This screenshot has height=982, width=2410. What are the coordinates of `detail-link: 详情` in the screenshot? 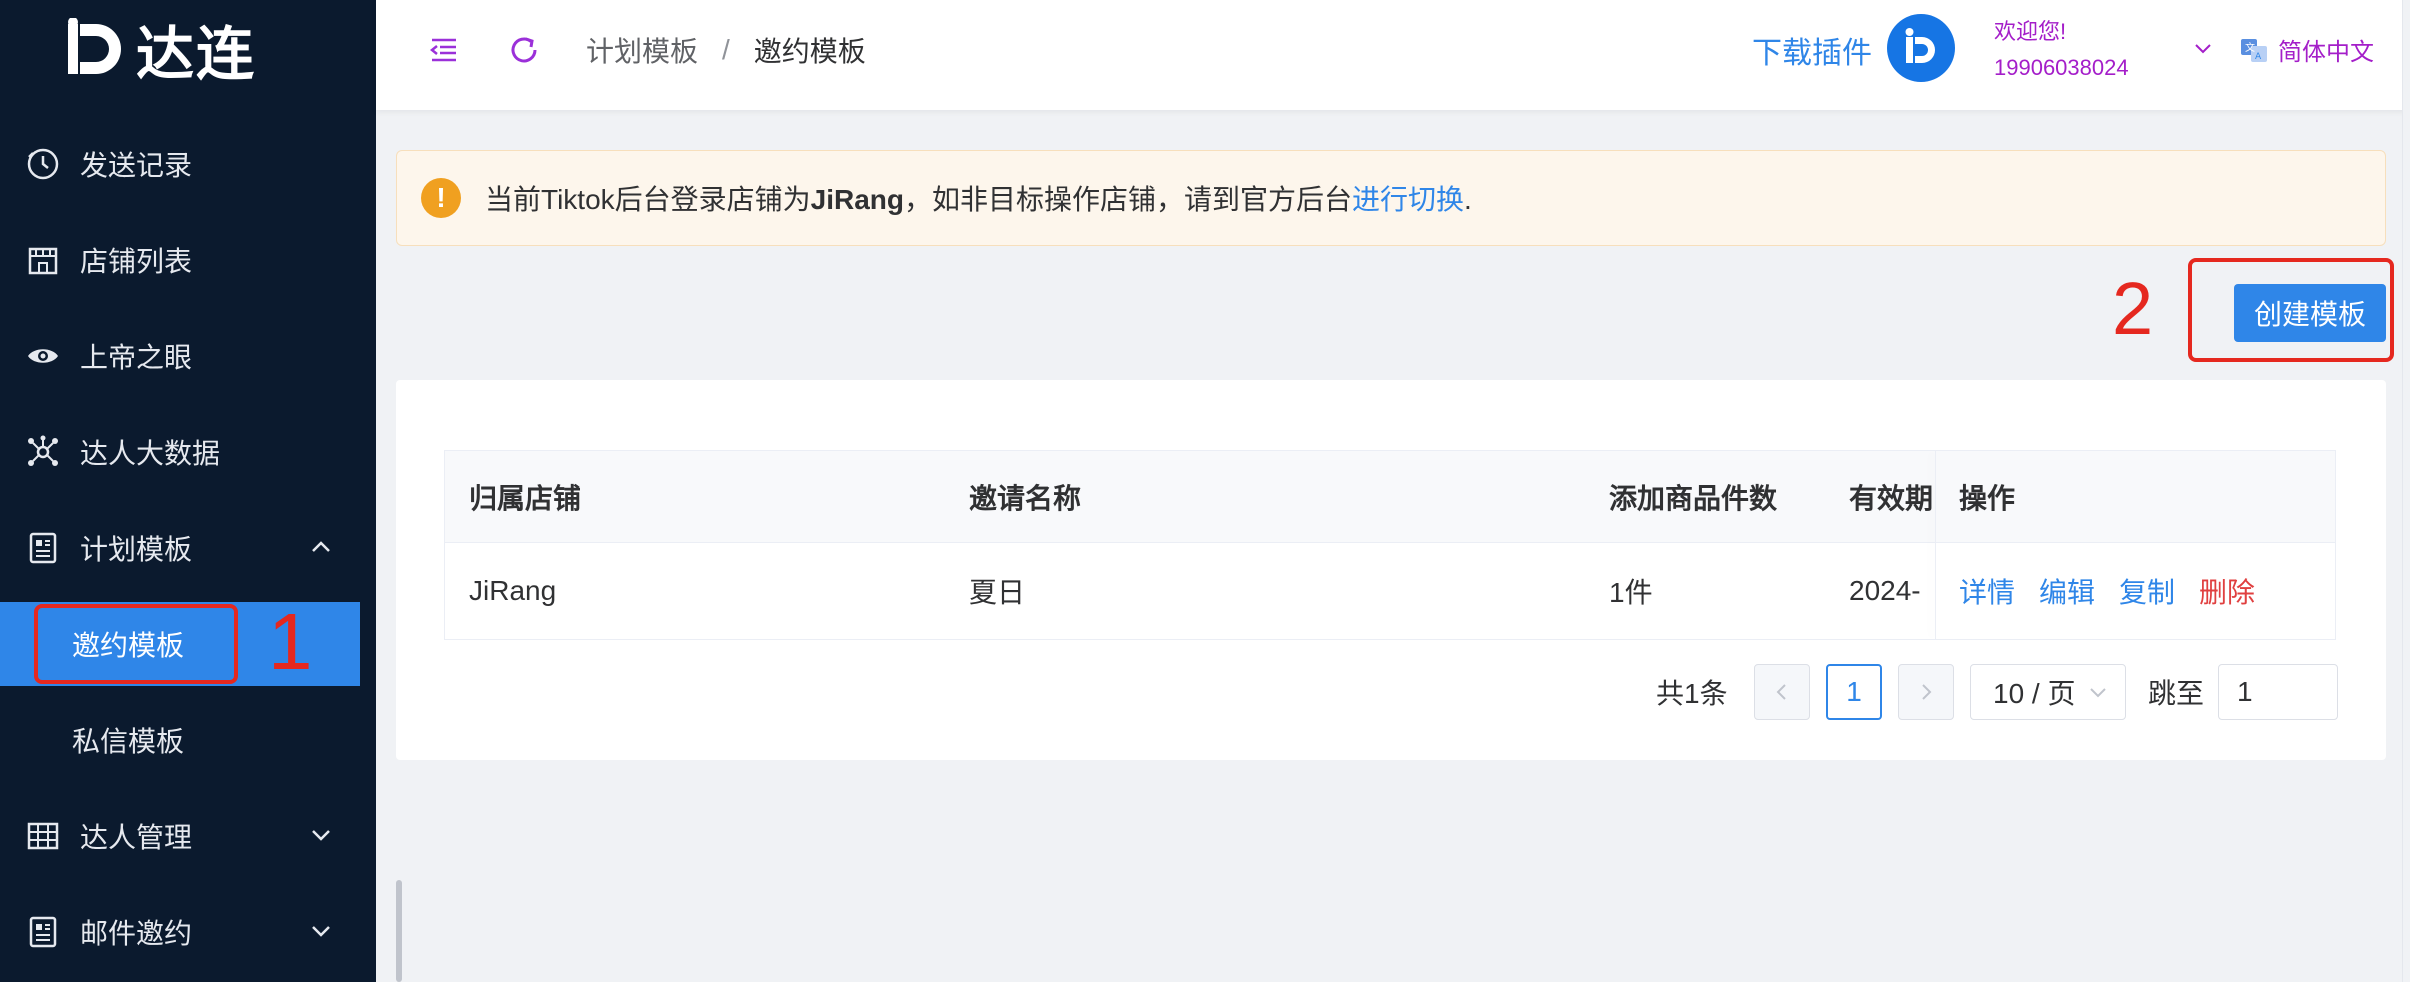 It's located at (1987, 591).